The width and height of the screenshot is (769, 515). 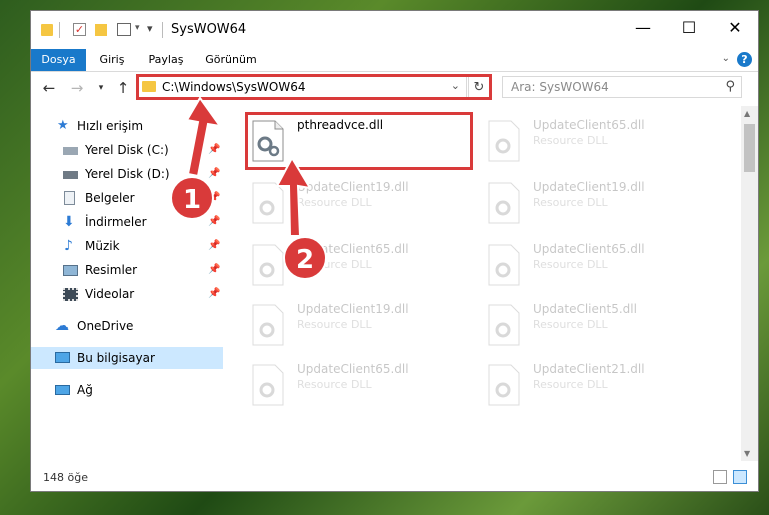 I want to click on step-badge-1: 1, so click(x=192, y=198).